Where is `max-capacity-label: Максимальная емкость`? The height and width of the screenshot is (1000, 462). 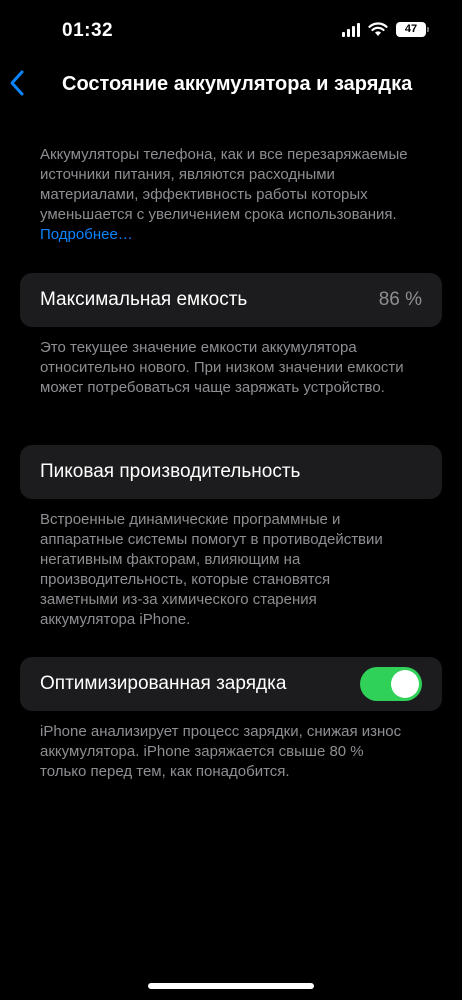 max-capacity-label: Максимальная емкость is located at coordinates (144, 299).